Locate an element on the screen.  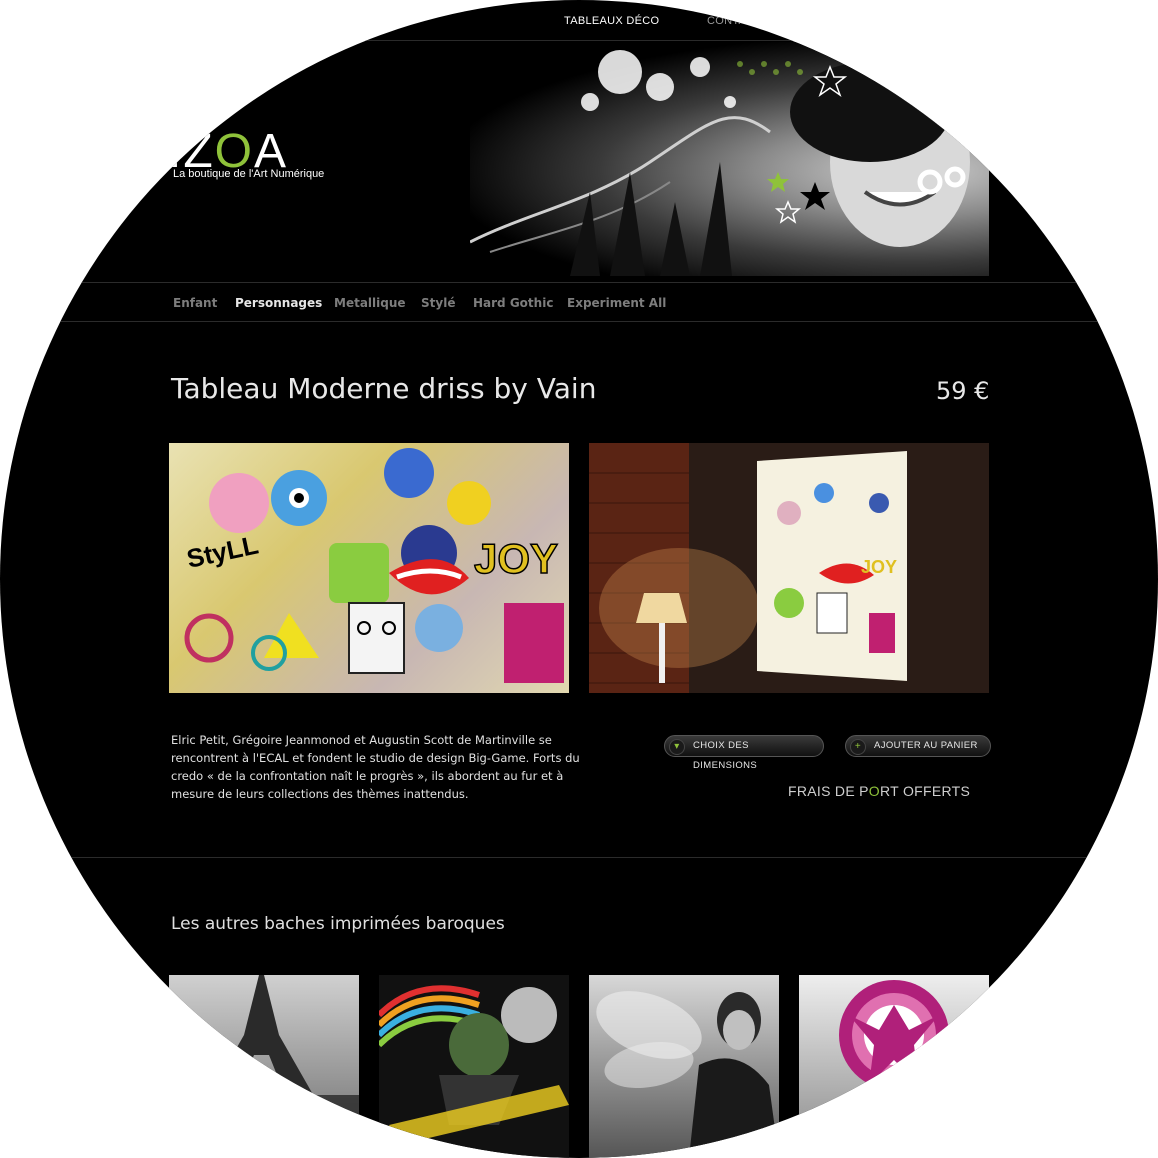
add-to-cart-button: + AJOUTER AU PANIER is located at coordinates (918, 746).